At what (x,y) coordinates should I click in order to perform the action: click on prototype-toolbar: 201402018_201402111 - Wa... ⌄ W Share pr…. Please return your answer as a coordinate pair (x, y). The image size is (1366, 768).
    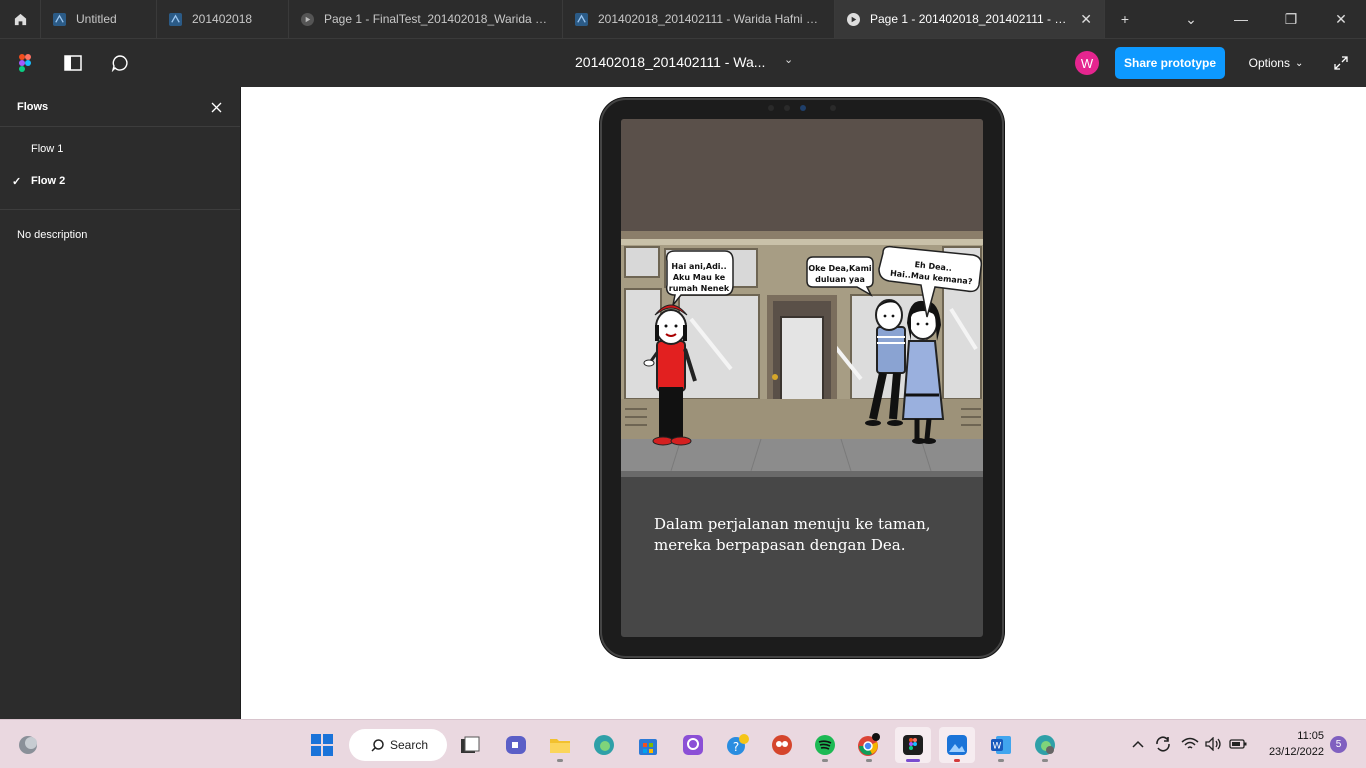
    Looking at the image, I should click on (683, 62).